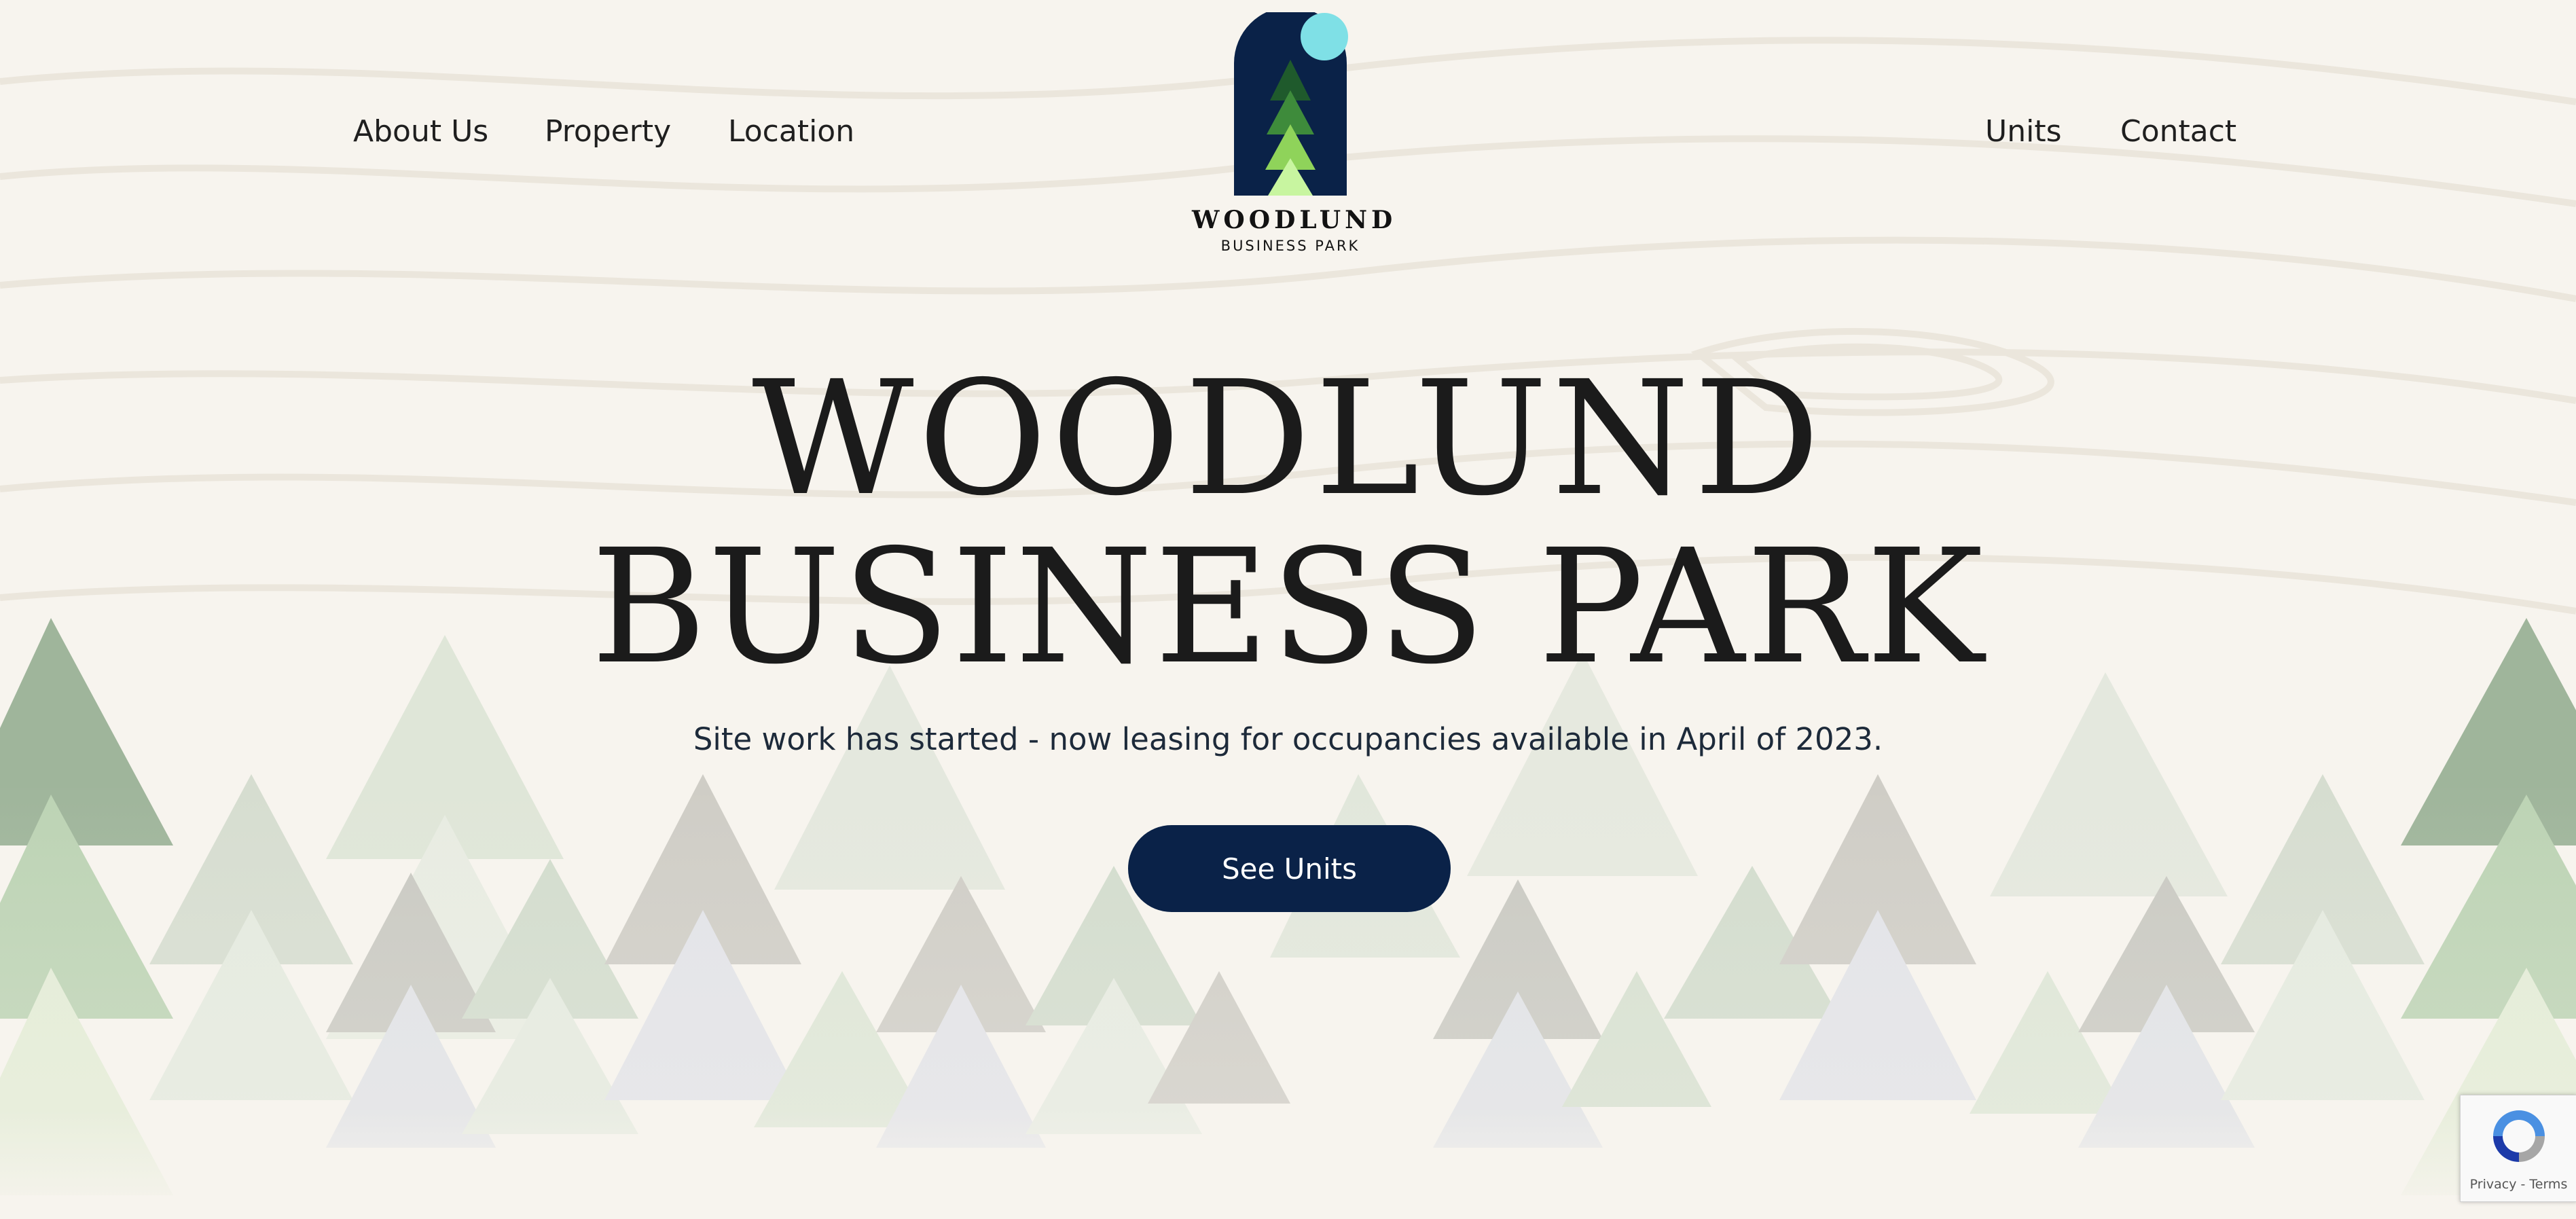 This screenshot has height=1219, width=2576. Describe the element at coordinates (2493, 1184) in the screenshot. I see `recaptcha-privacy-link: Privacy` at that location.